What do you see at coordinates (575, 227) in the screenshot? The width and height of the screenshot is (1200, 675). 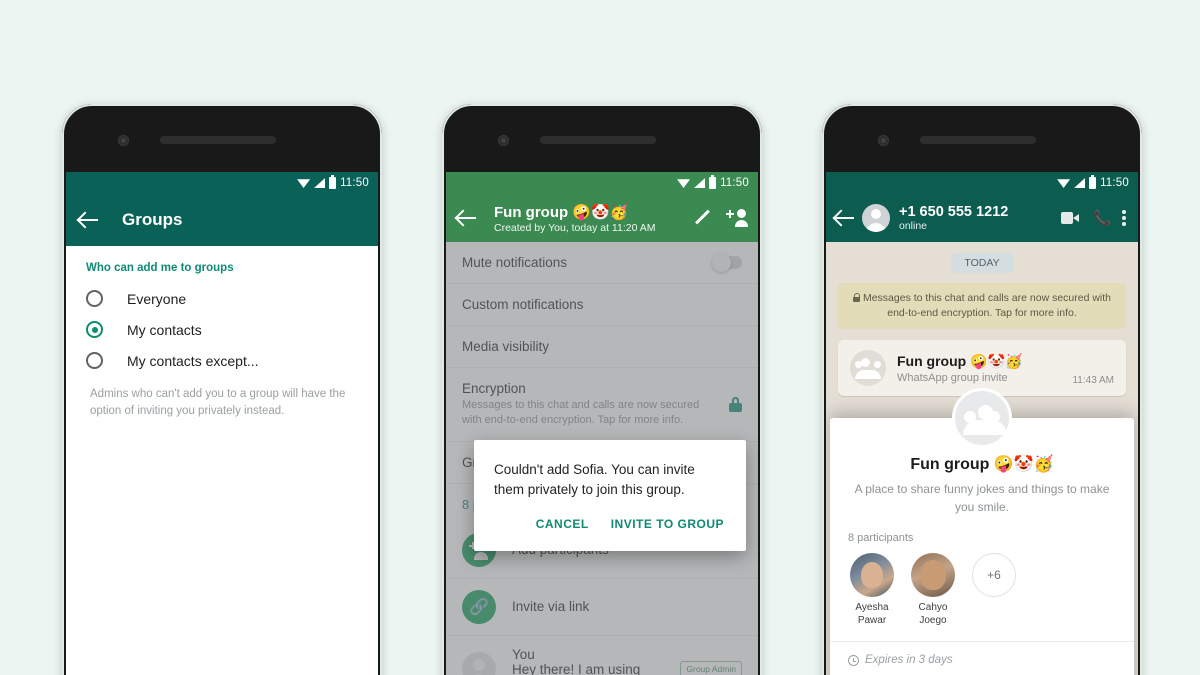 I see `group-created-subtitle: Created by You, today at 11:20 AM` at bounding box center [575, 227].